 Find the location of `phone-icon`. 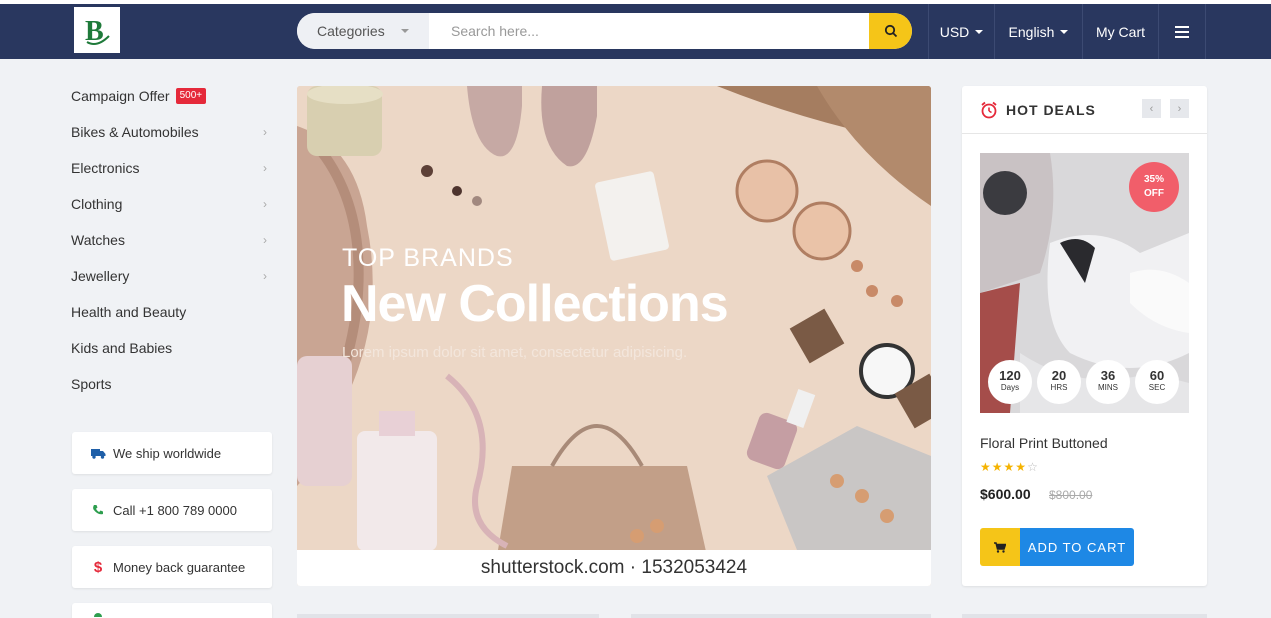

phone-icon is located at coordinates (98, 510).